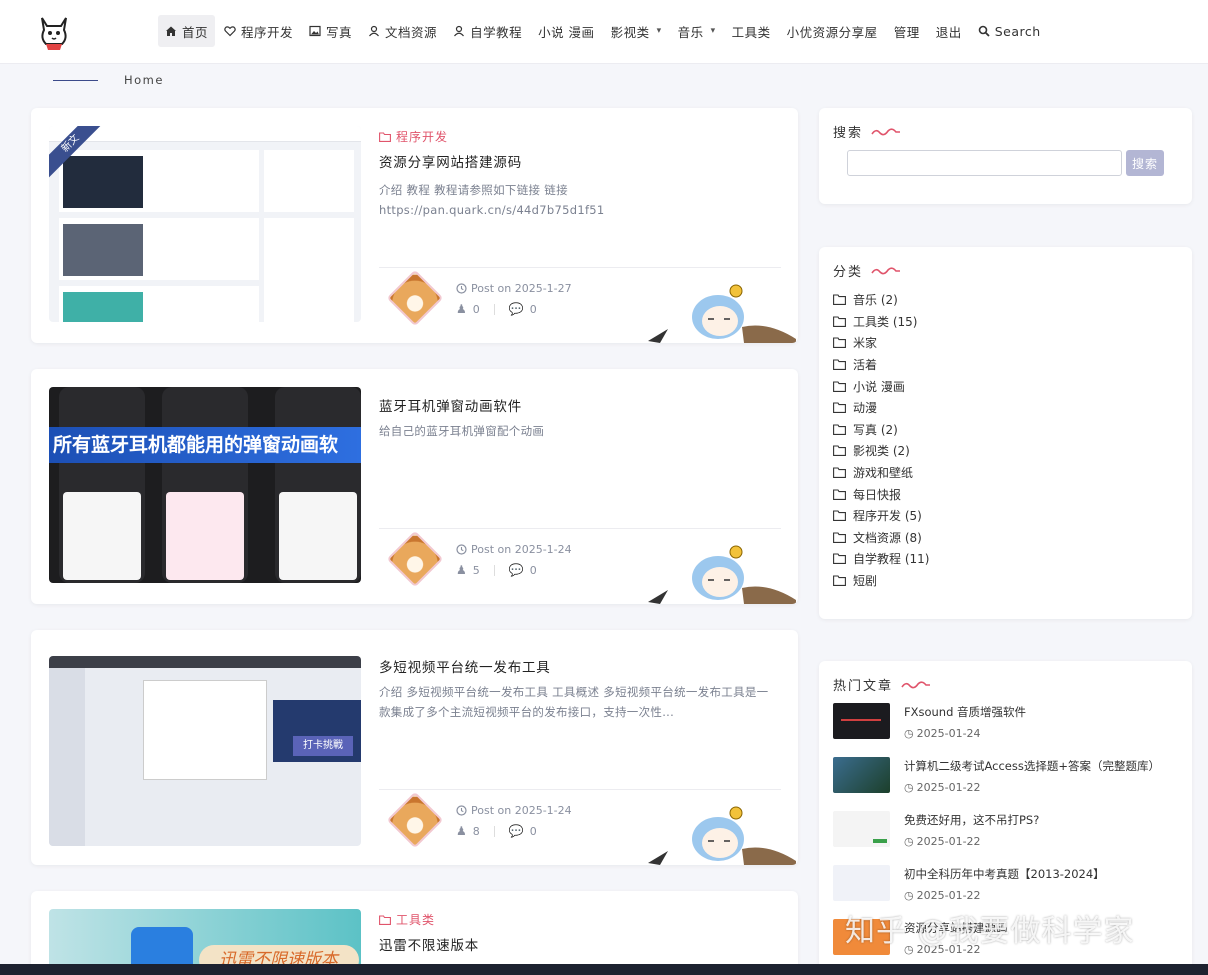 The height and width of the screenshot is (975, 1208). Describe the element at coordinates (881, 516) in the screenshot. I see `category-item: 程序开发 (5)` at that location.